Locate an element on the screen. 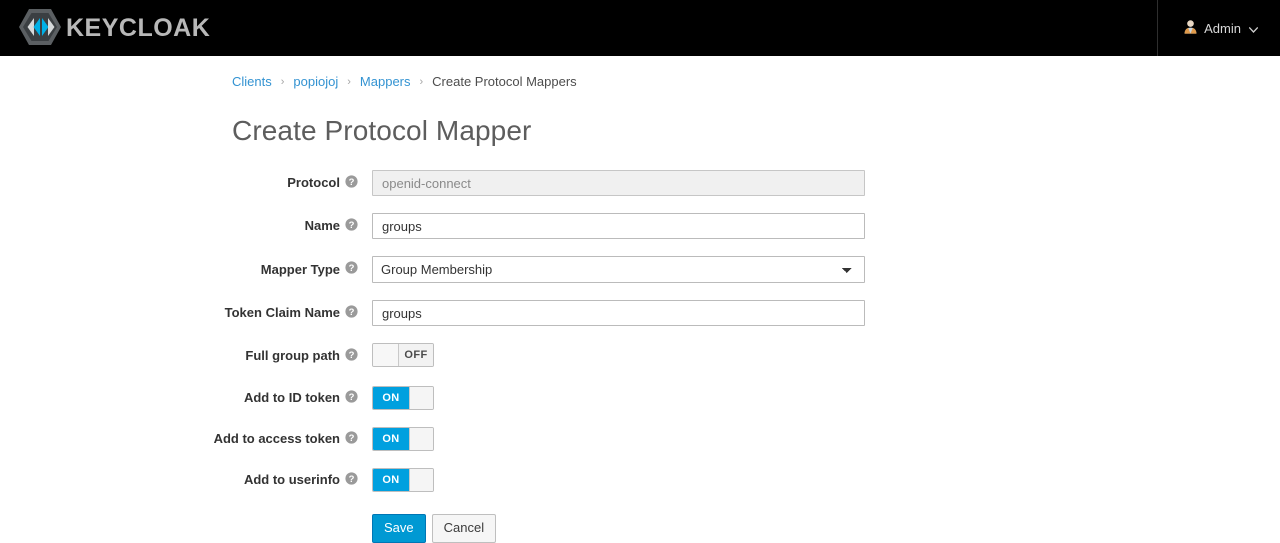  breadcrumb-item-clients: Clients is located at coordinates (252, 82).